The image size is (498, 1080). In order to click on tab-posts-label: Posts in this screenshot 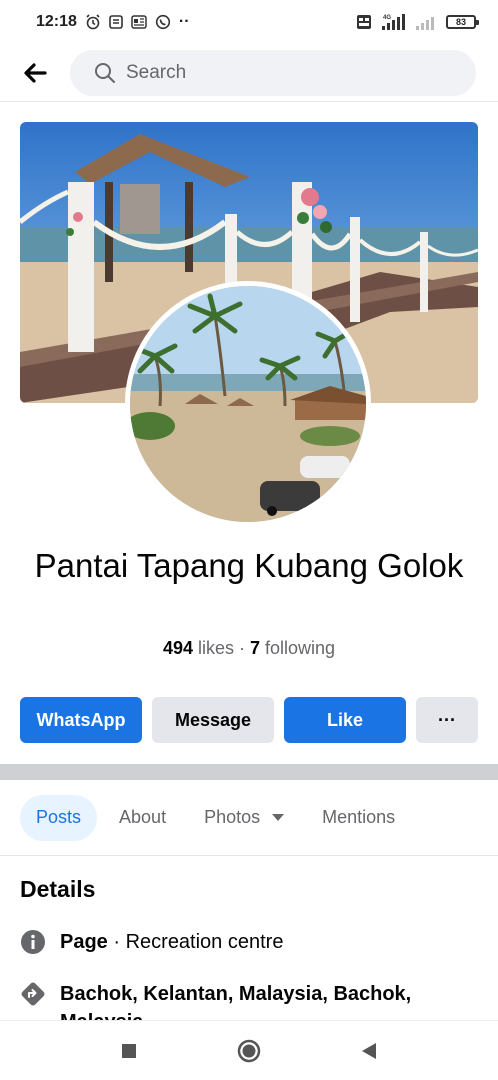, I will do `click(59, 817)`.